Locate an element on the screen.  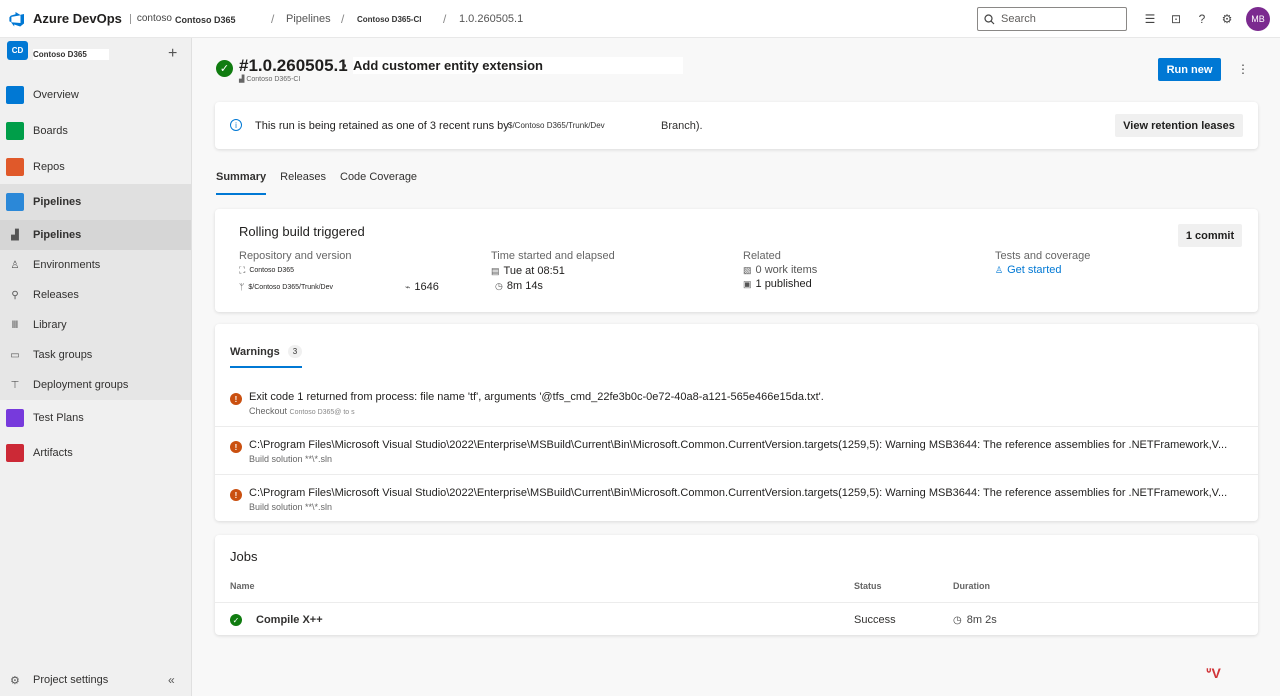
commit-button: 1 commit is located at coordinates (1210, 235).